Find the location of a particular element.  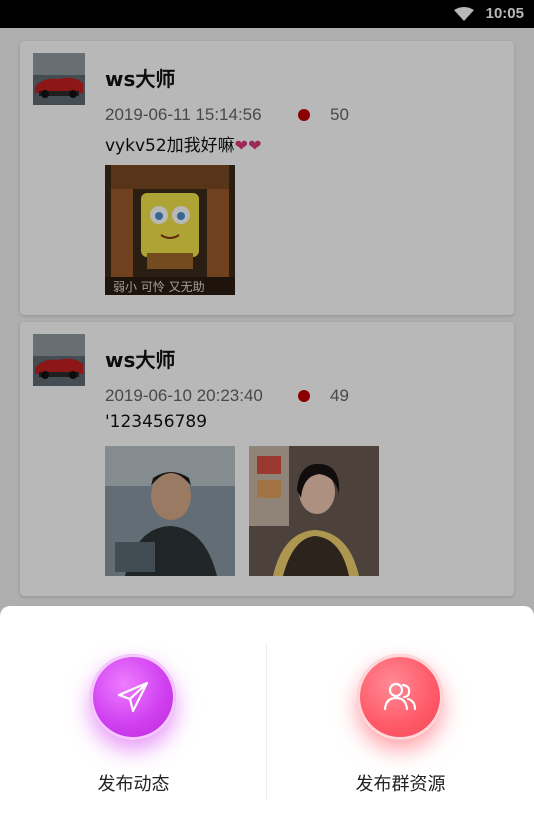

publish-moment-button: 发布动态 is located at coordinates (133, 722).